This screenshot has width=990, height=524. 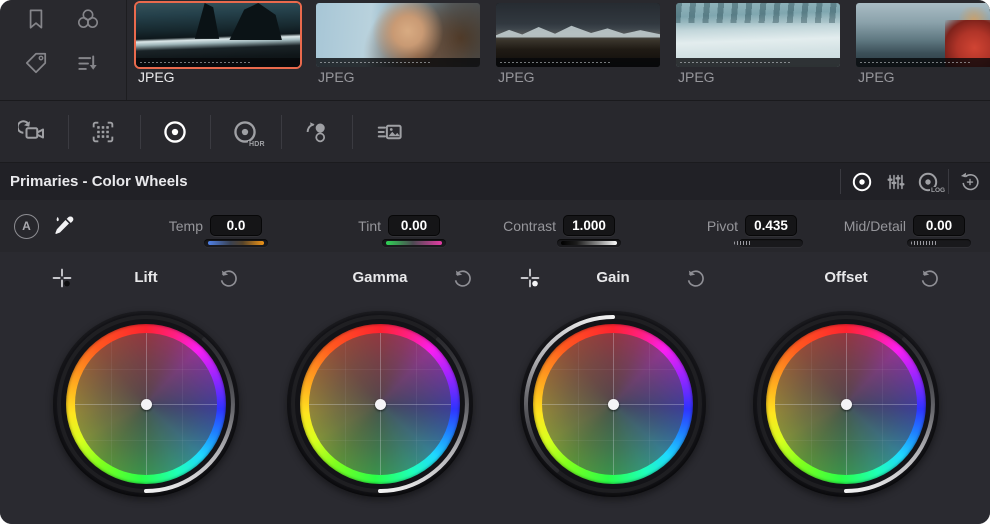 What do you see at coordinates (36, 19) in the screenshot?
I see `bookmark-icon` at bounding box center [36, 19].